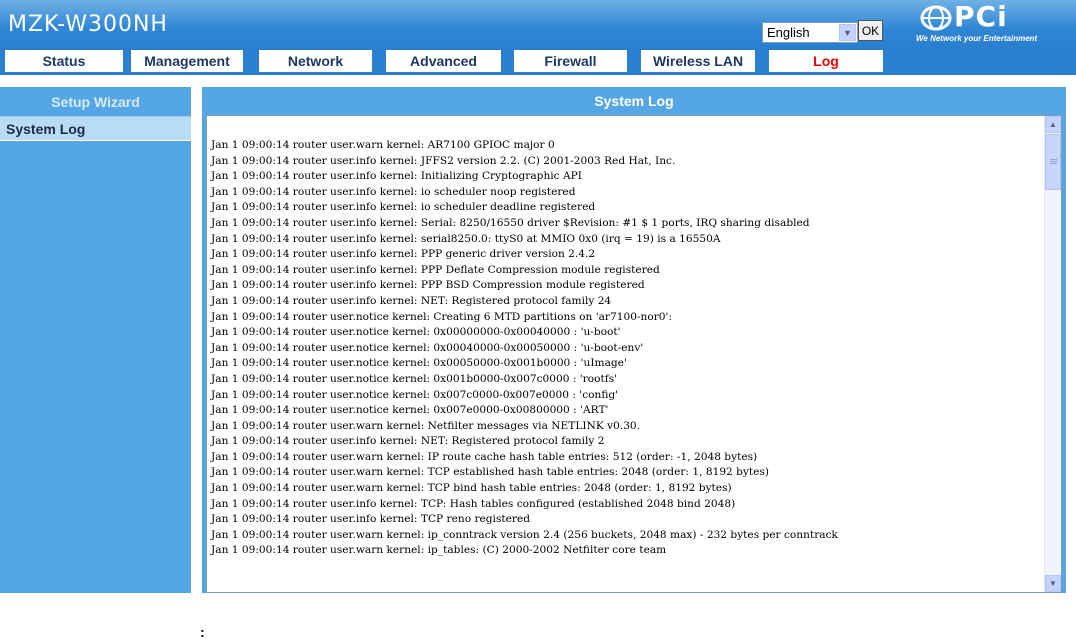  What do you see at coordinates (443, 61) in the screenshot?
I see `tab-advanced: Advanced` at bounding box center [443, 61].